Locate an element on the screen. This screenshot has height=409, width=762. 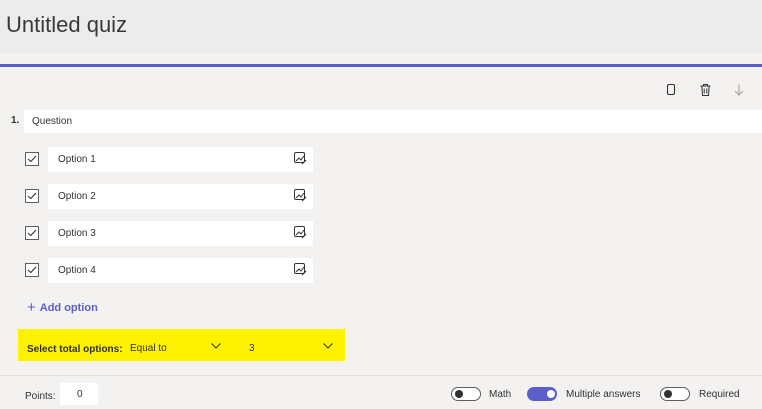
option-row: Option 4 is located at coordinates (165, 270).